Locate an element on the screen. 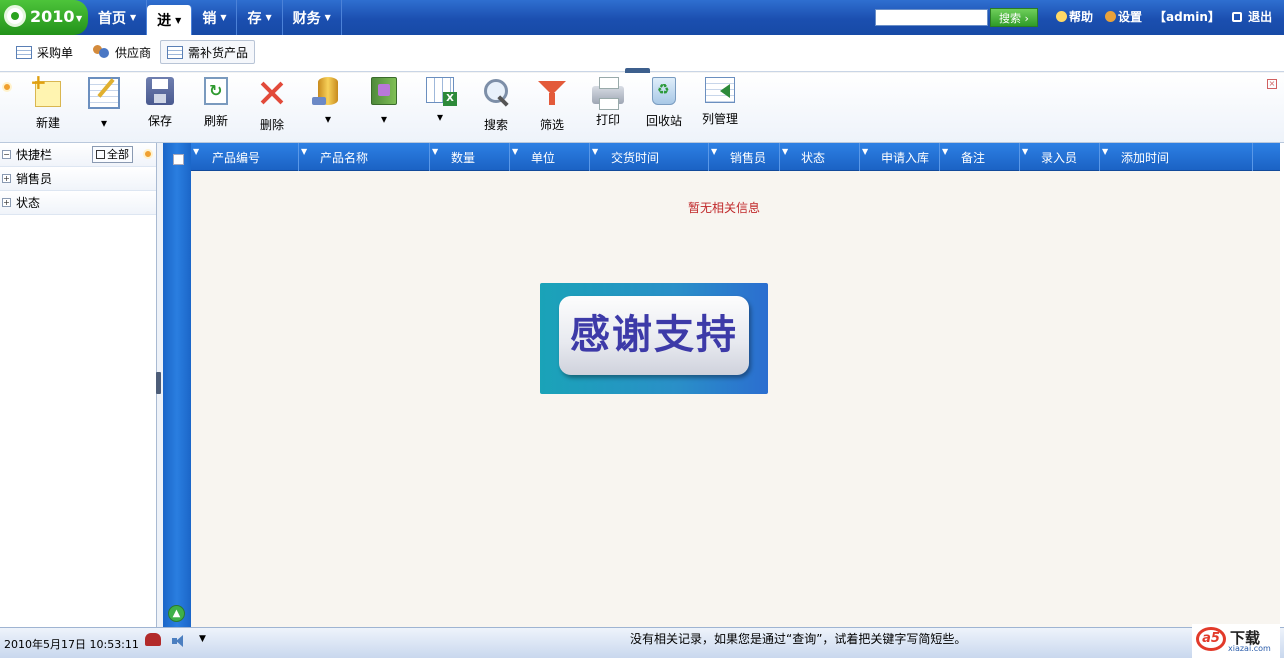 This screenshot has height=658, width=1284. filter-button: 筛选 is located at coordinates (552, 107).